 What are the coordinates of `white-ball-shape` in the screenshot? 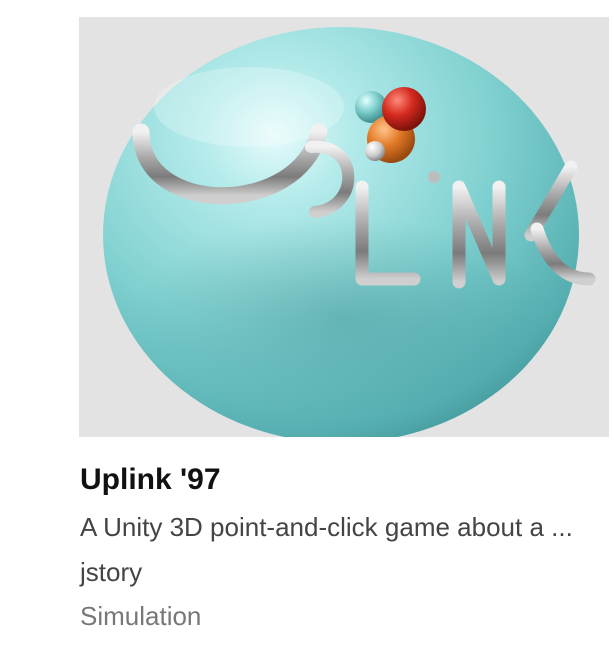 It's located at (375, 151).